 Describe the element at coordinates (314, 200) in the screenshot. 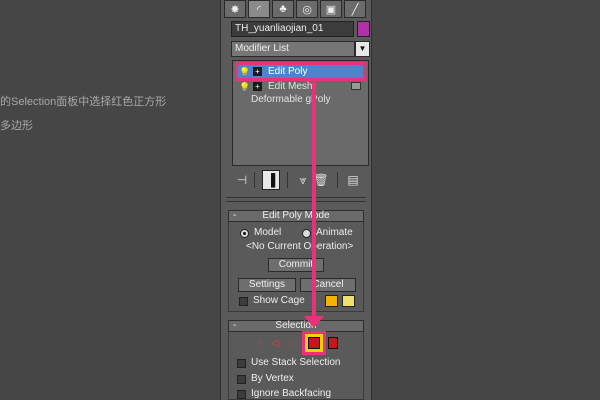

I see `annotation-arrow-line` at that location.